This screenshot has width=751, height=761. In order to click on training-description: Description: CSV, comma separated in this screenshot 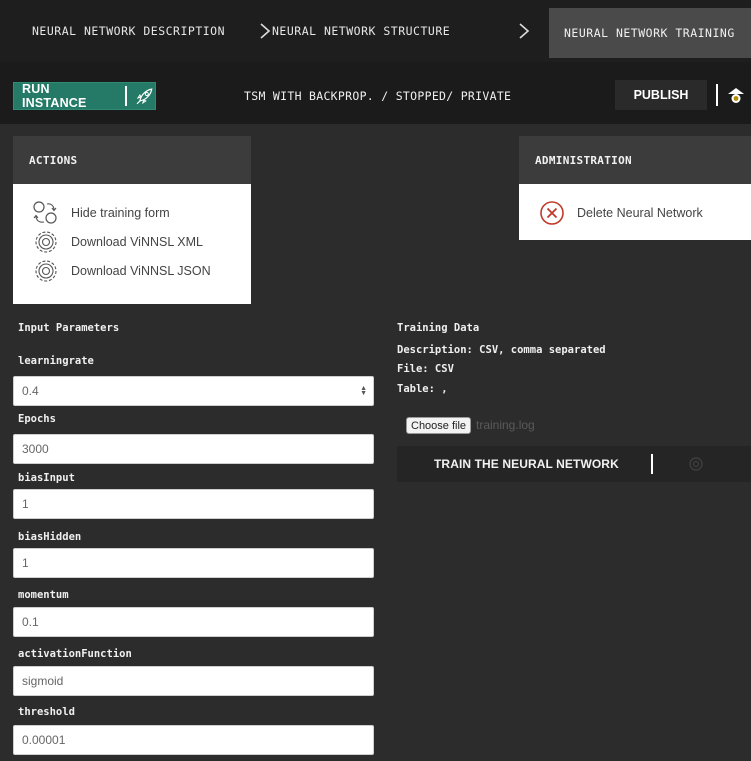, I will do `click(501, 350)`.